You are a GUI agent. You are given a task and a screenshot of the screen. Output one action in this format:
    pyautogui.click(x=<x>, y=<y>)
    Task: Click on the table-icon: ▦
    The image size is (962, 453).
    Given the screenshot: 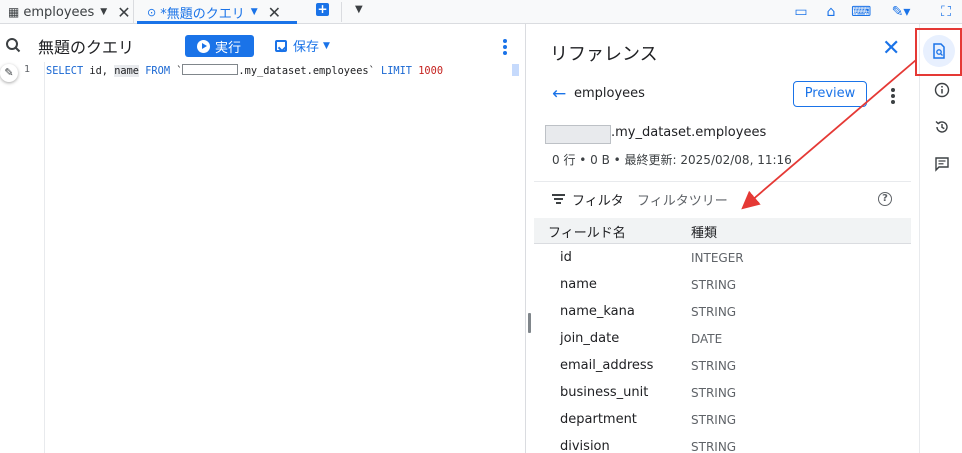 What is the action you would take?
    pyautogui.click(x=14, y=12)
    